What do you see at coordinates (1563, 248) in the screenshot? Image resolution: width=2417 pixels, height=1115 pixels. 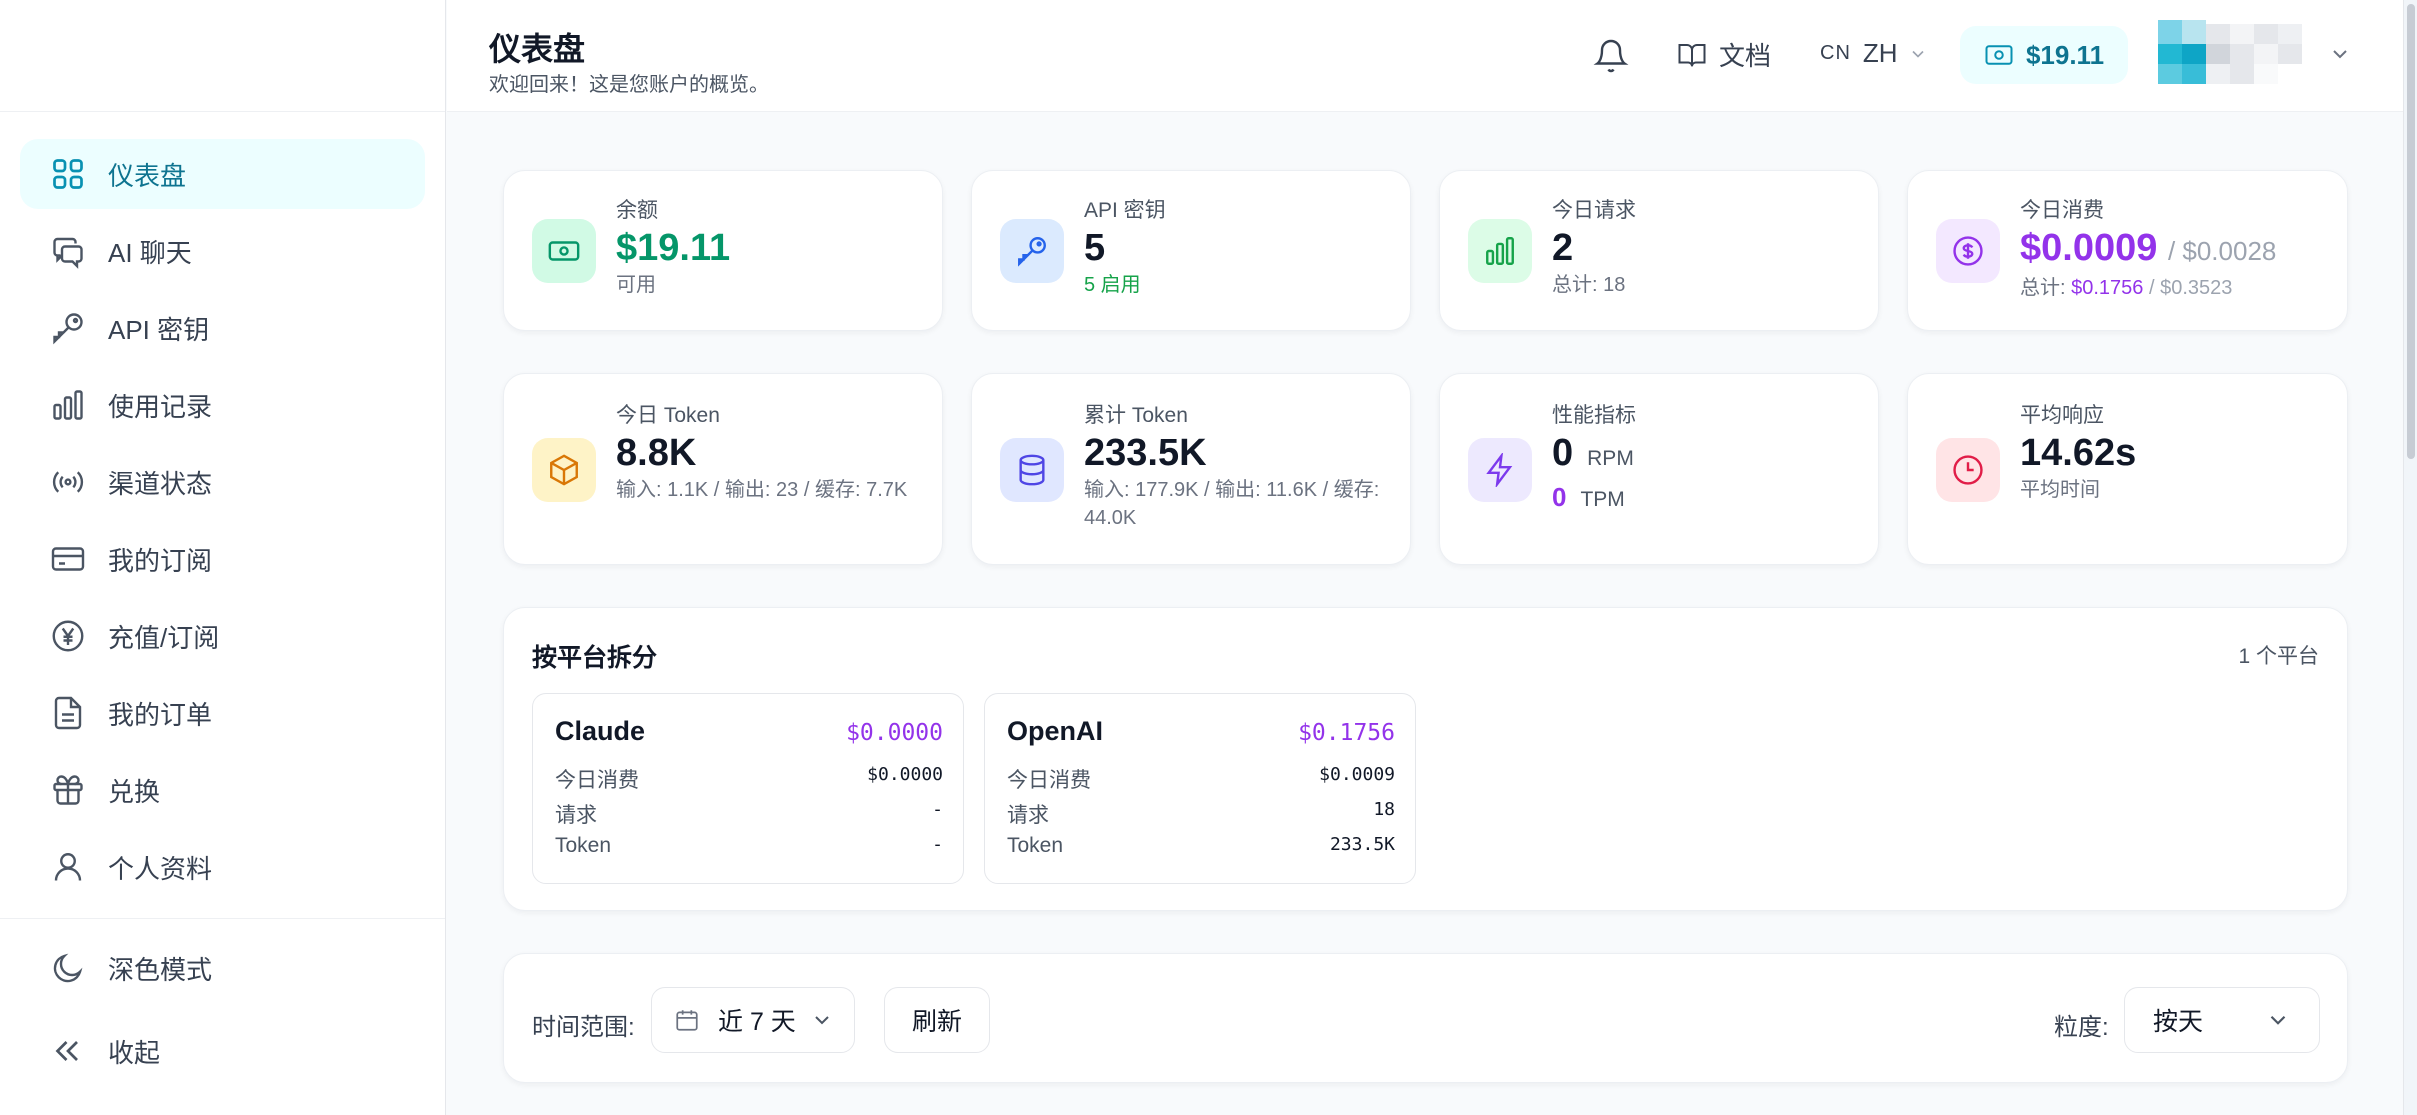 I see `stat-value: 2` at bounding box center [1563, 248].